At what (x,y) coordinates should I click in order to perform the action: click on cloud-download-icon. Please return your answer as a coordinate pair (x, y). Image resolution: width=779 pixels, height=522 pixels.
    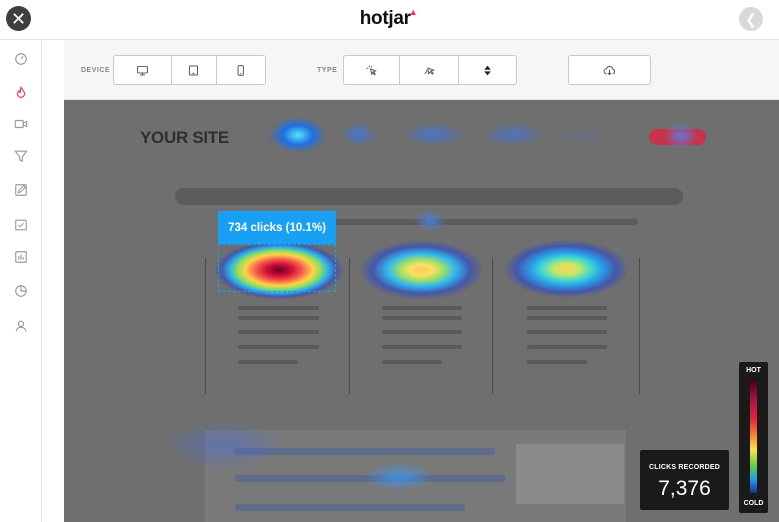
    Looking at the image, I should click on (609, 70).